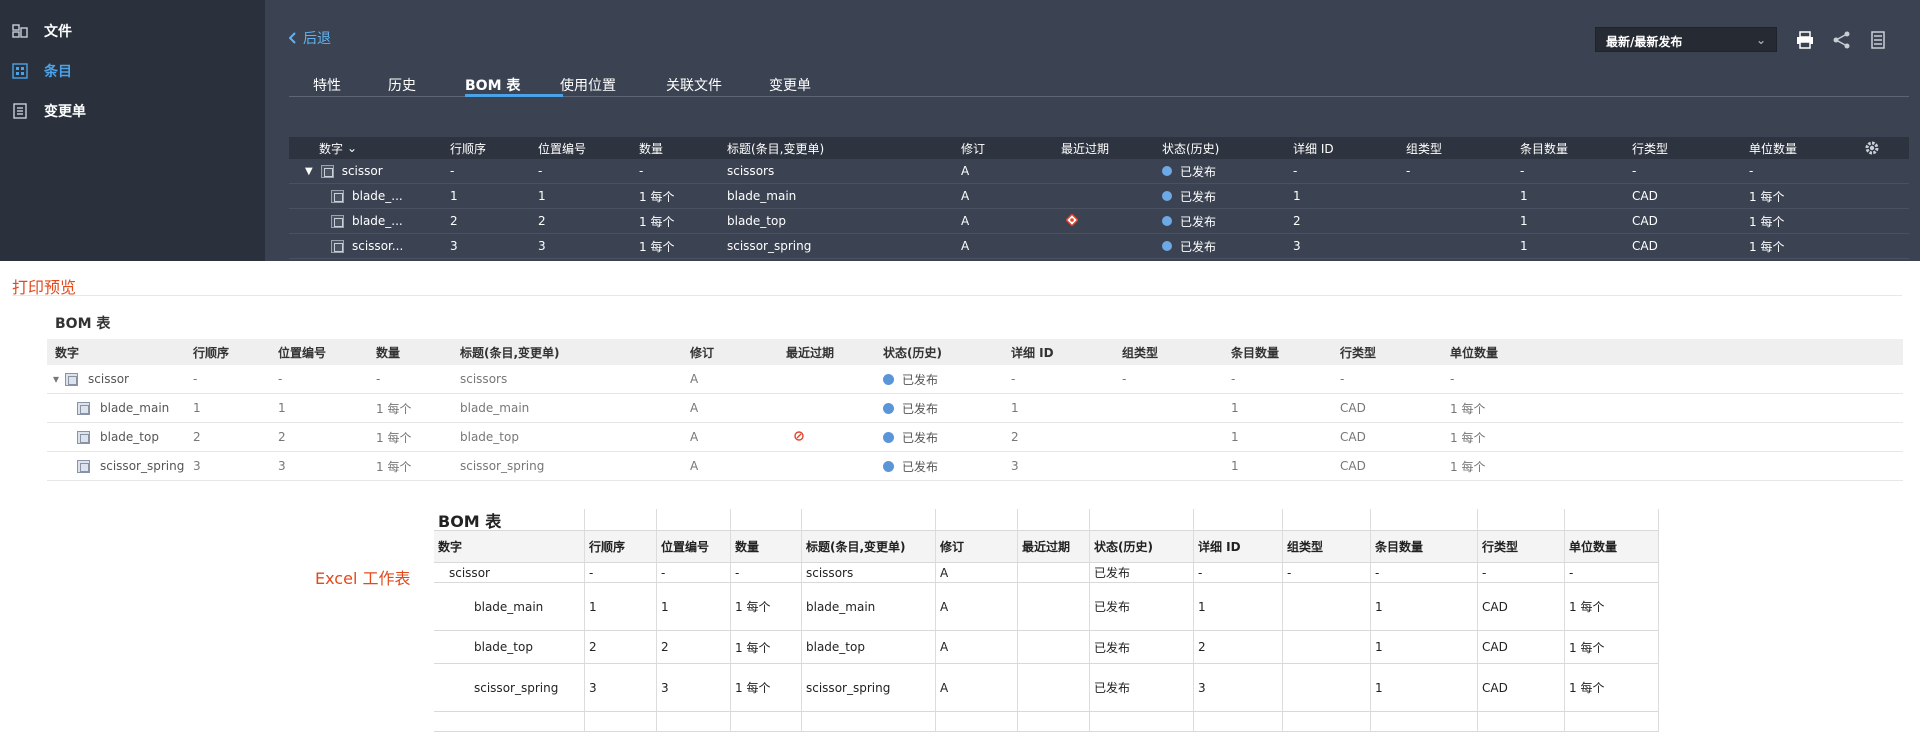 The height and width of the screenshot is (736, 1920). Describe the element at coordinates (1842, 40) in the screenshot. I see `share-icon` at that location.